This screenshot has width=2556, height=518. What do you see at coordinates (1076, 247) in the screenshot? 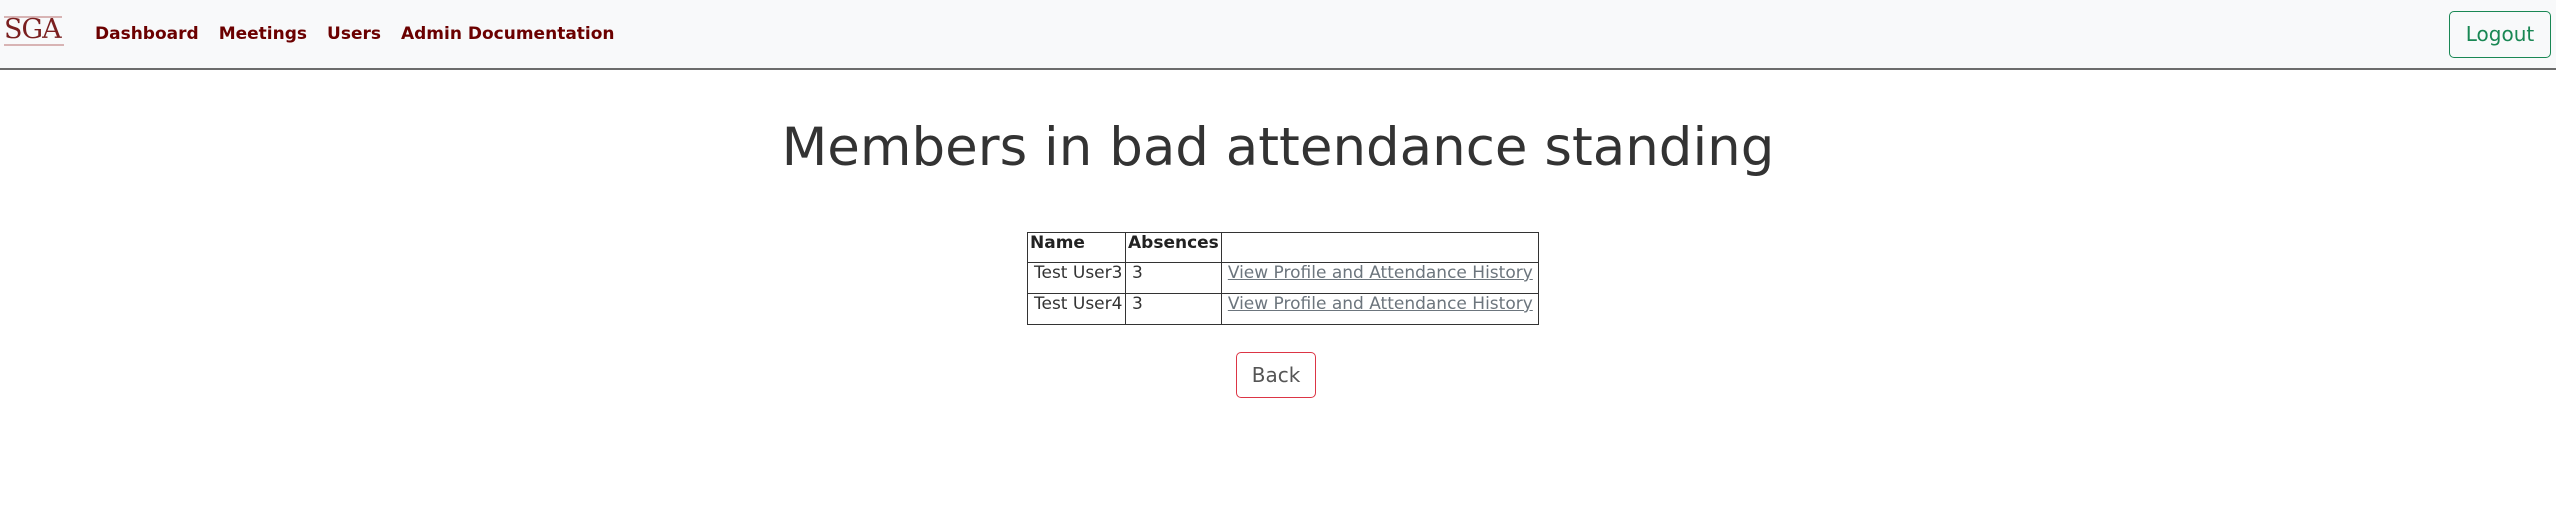
I see `column-header-name: Name` at bounding box center [1076, 247].